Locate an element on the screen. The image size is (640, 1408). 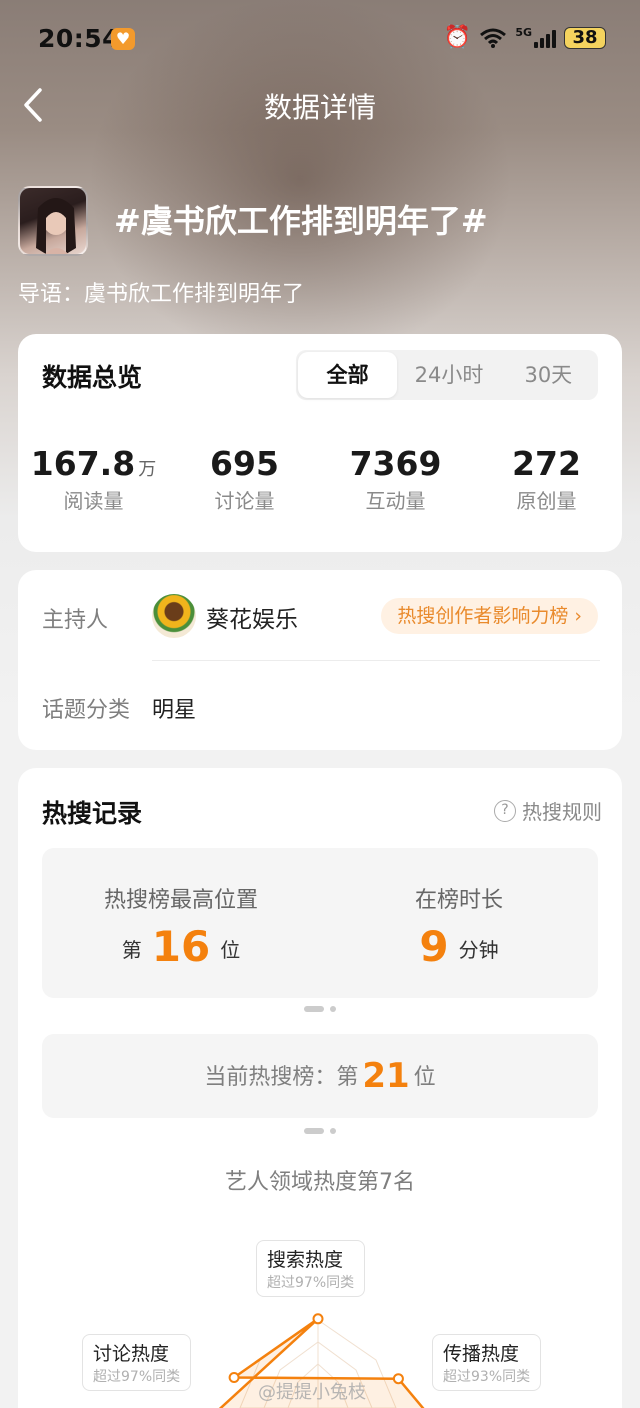
page-title: 数据详情 is located at coordinates (319, 107).